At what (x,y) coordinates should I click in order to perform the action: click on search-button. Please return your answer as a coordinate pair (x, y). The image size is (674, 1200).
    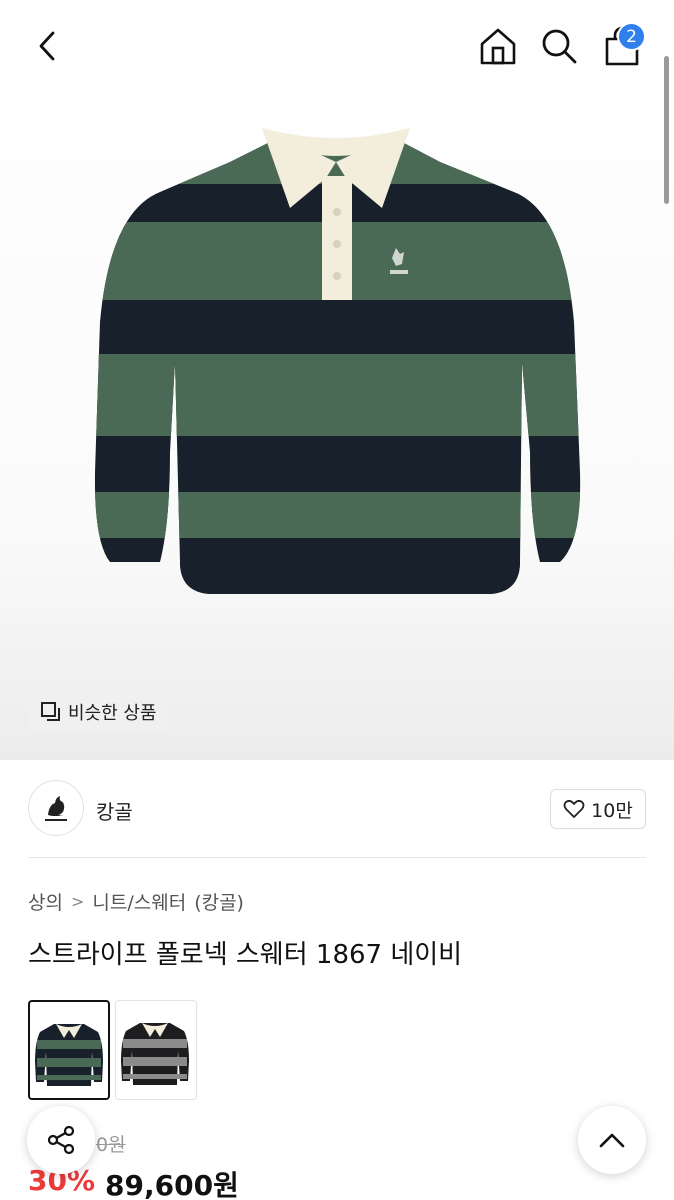
    Looking at the image, I should click on (559, 46).